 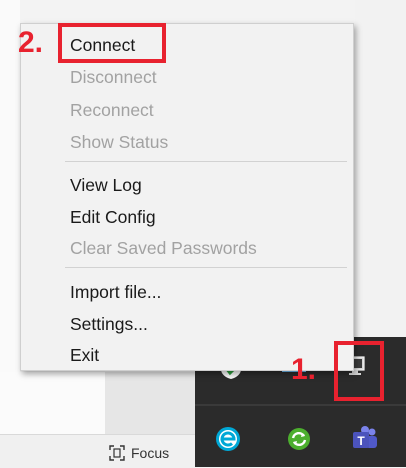 What do you see at coordinates (163, 248) in the screenshot?
I see `menu-item-clear-saved-passwords: Clear Saved Passwords` at bounding box center [163, 248].